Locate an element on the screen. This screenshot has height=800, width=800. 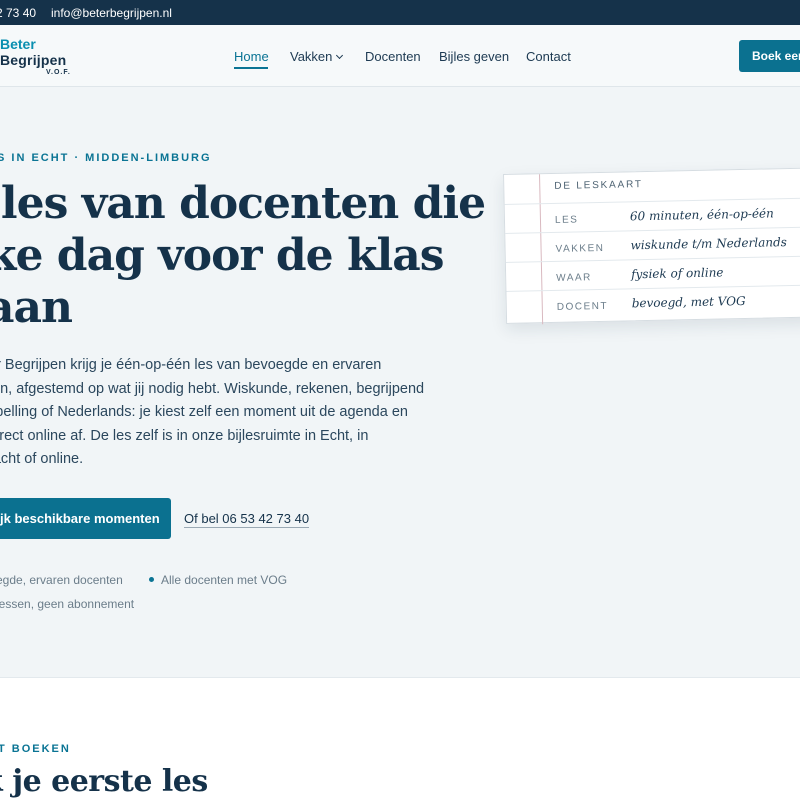
top-contact-bar: 2 73 40 info@beterbegrijpen.nl is located at coordinates (400, 12).